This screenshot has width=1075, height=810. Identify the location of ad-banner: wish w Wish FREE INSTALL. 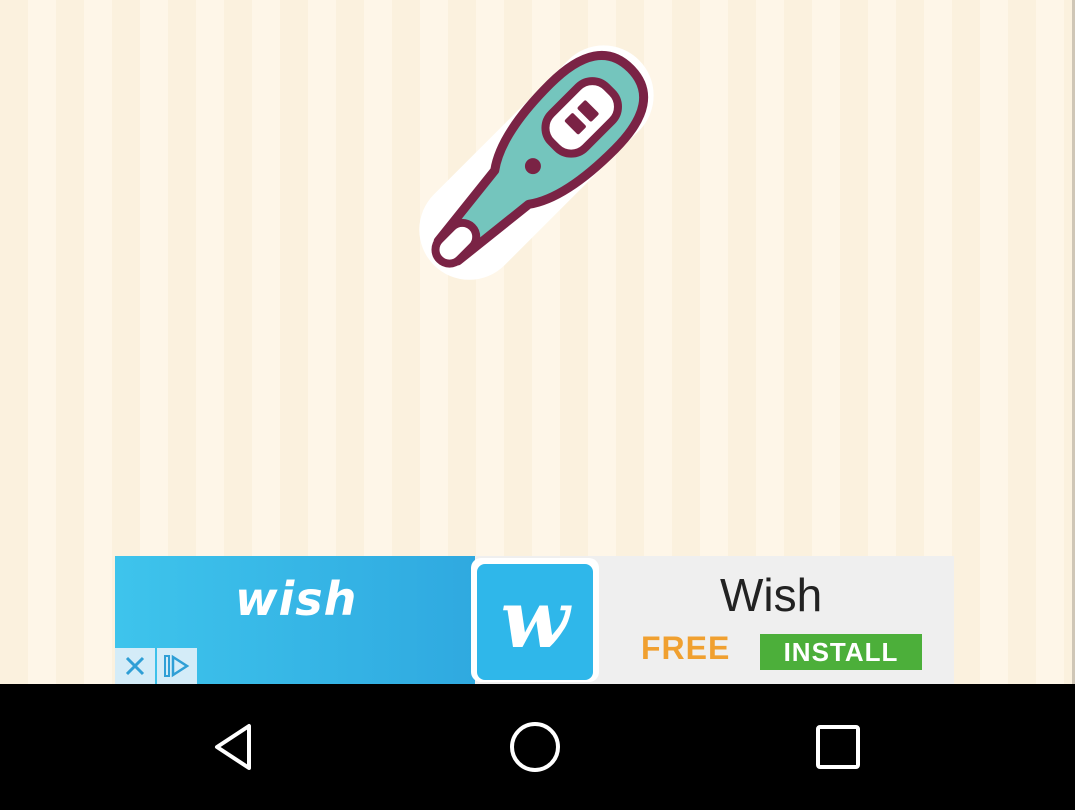
(534, 620).